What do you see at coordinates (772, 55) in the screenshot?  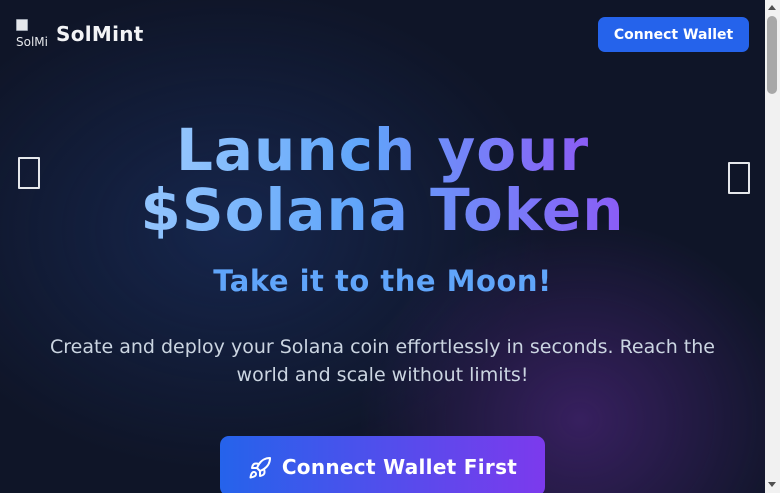 I see `scroll-thumb` at bounding box center [772, 55].